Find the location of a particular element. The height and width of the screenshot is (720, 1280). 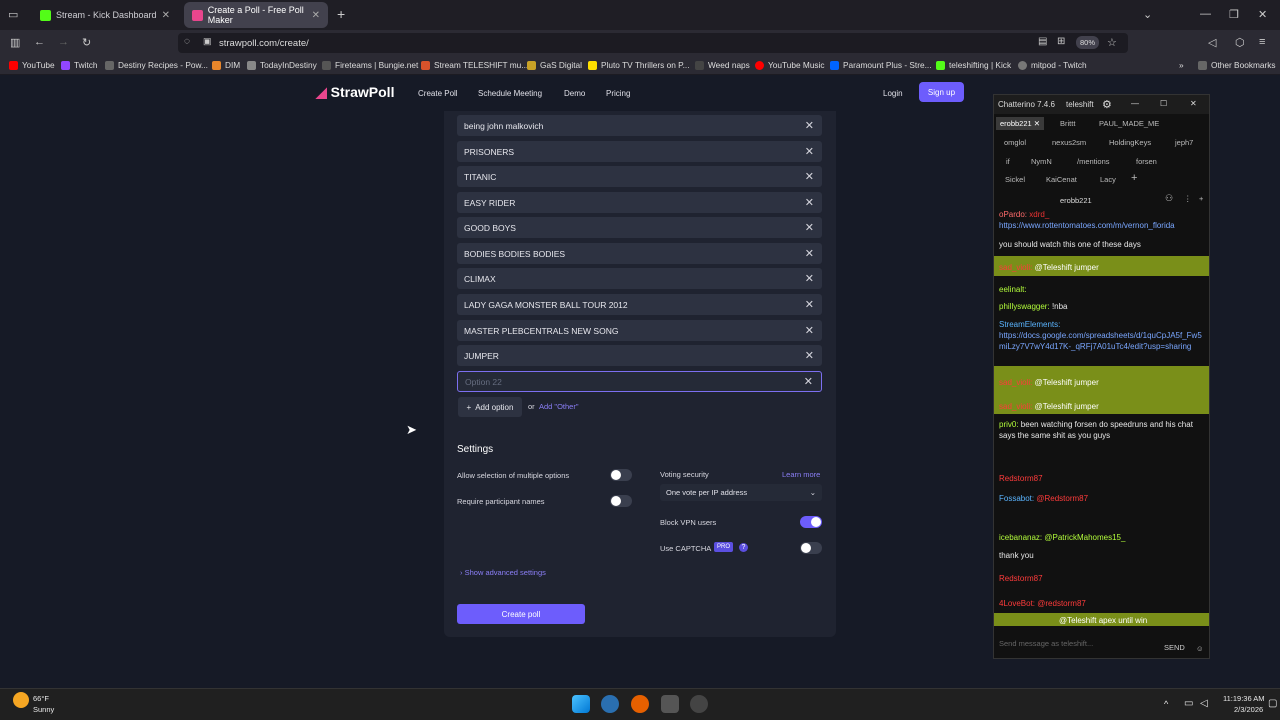

page-actions-icon: ⊞ is located at coordinates (1061, 41).